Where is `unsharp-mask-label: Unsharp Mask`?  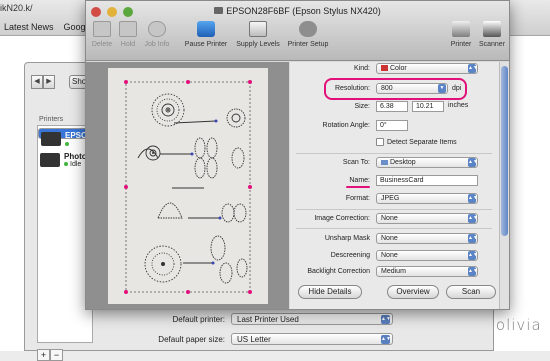 unsharp-mask-label: Unsharp Mask is located at coordinates (347, 238).